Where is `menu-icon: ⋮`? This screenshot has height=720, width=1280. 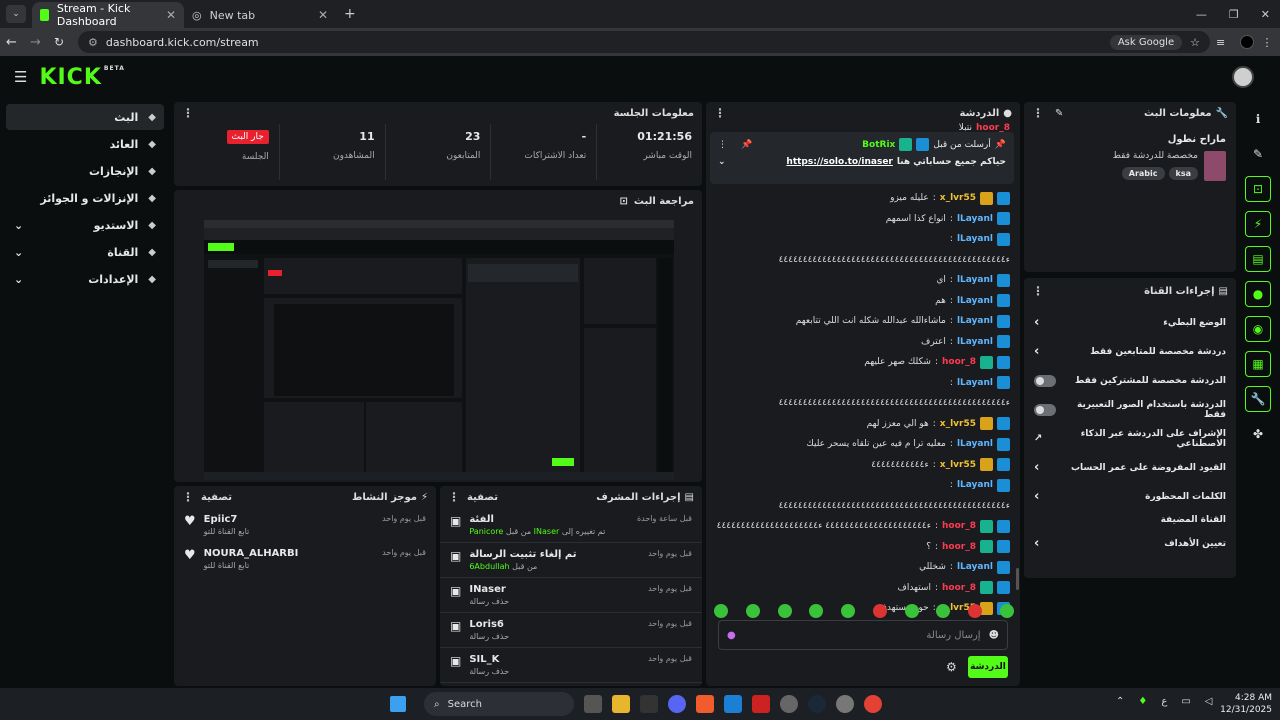 menu-icon: ⋮ is located at coordinates (1267, 42).